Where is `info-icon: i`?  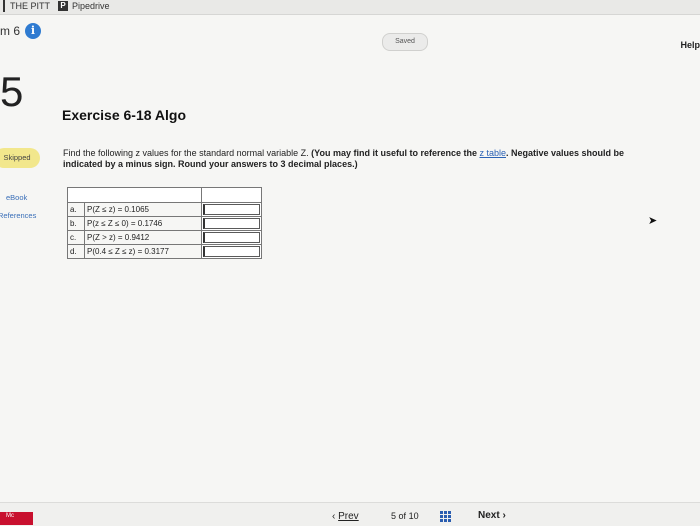 info-icon: i is located at coordinates (33, 31).